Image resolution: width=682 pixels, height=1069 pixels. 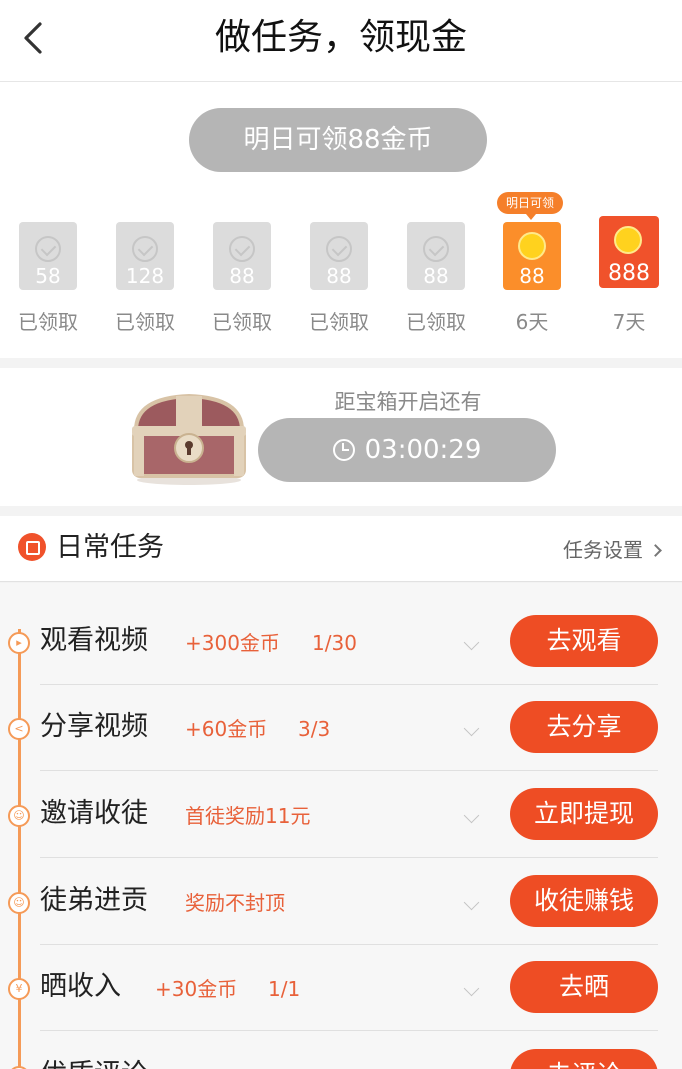 I want to click on clock-icon, so click(x=343, y=450).